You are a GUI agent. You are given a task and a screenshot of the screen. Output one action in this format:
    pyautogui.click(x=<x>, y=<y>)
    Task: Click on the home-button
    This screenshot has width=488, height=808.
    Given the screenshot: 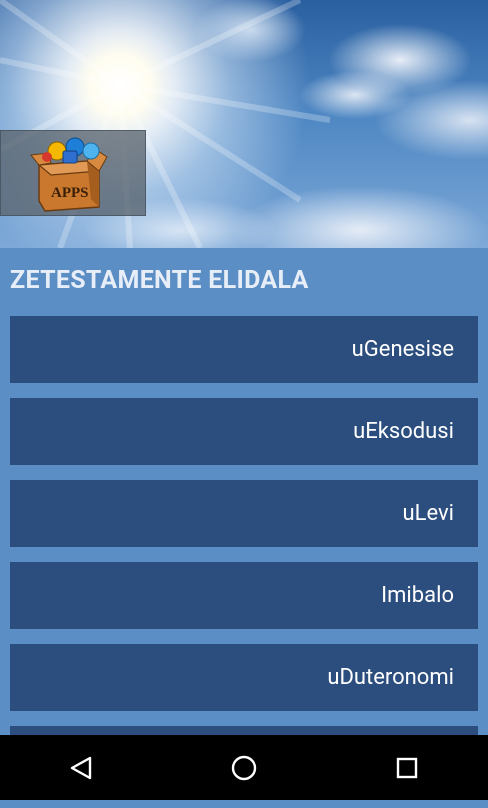 What is the action you would take?
    pyautogui.click(x=244, y=768)
    